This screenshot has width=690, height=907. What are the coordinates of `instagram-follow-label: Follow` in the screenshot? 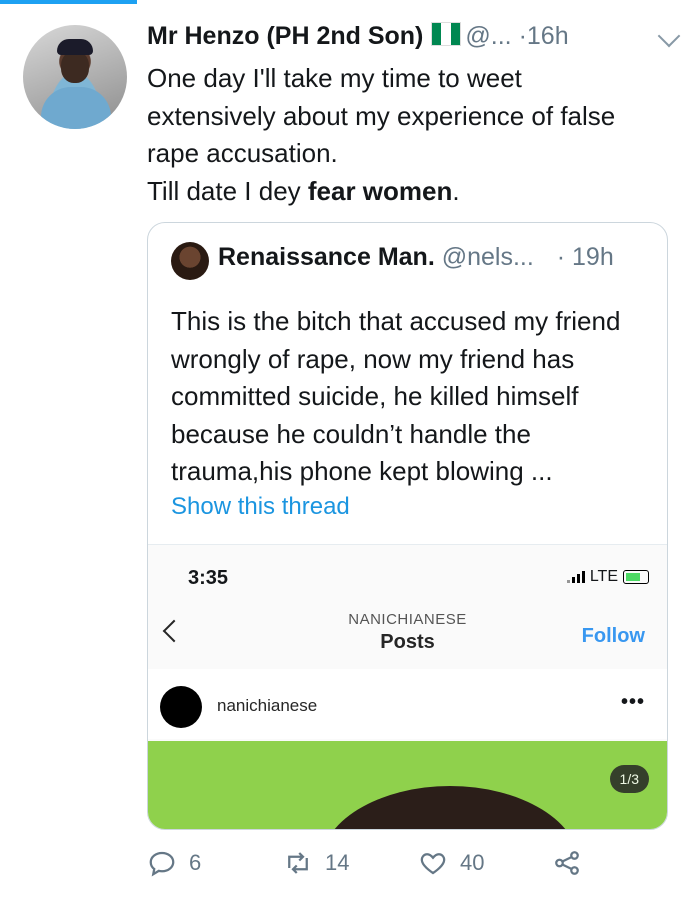 It's located at (613, 636).